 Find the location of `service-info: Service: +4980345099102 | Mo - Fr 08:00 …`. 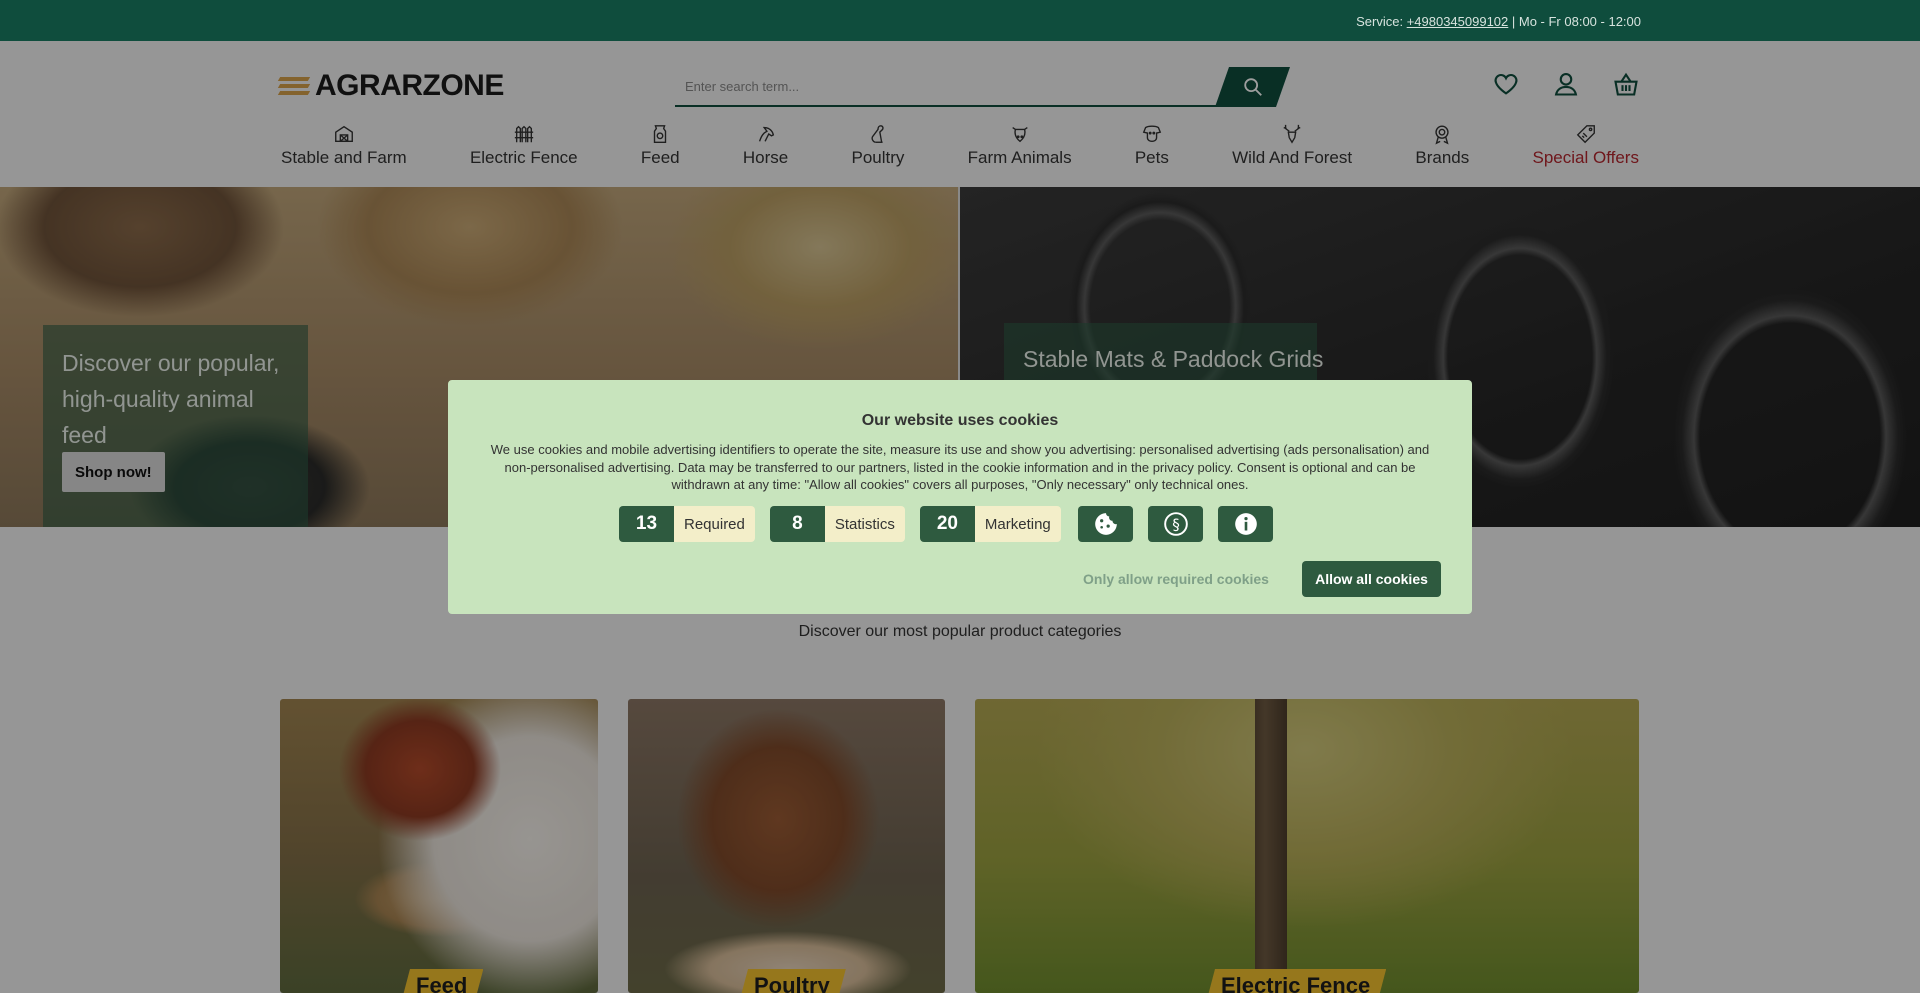

service-info: Service: +4980345099102 | Mo - Fr 08:00 … is located at coordinates (1498, 21).